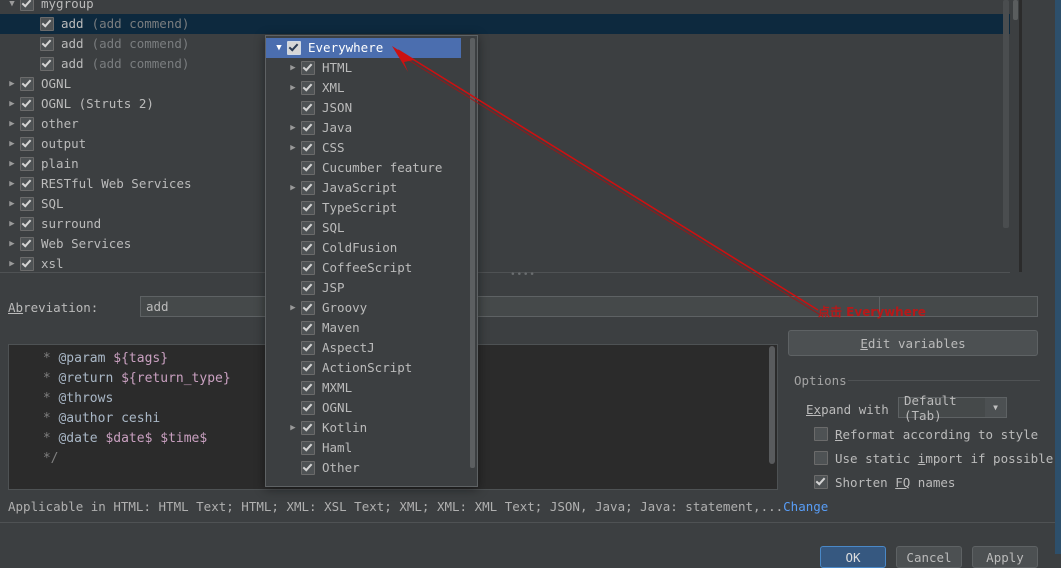  I want to click on context-popup-scrollbar-thumb, so click(472, 253).